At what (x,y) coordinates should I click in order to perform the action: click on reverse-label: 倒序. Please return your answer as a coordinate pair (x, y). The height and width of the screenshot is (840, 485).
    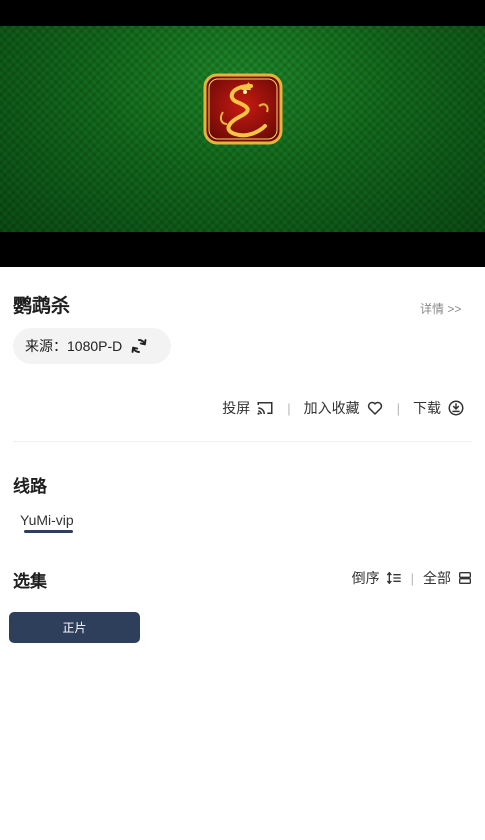
    Looking at the image, I should click on (365, 578).